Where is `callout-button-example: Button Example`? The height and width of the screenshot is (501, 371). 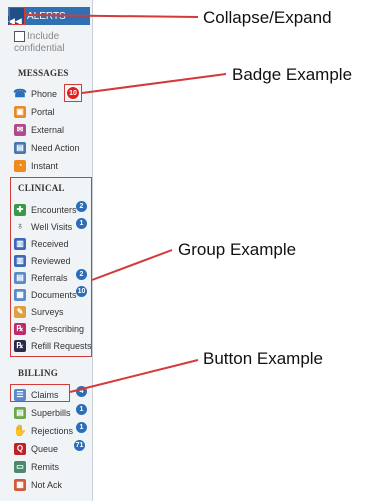
callout-button-example: Button Example is located at coordinates (263, 358).